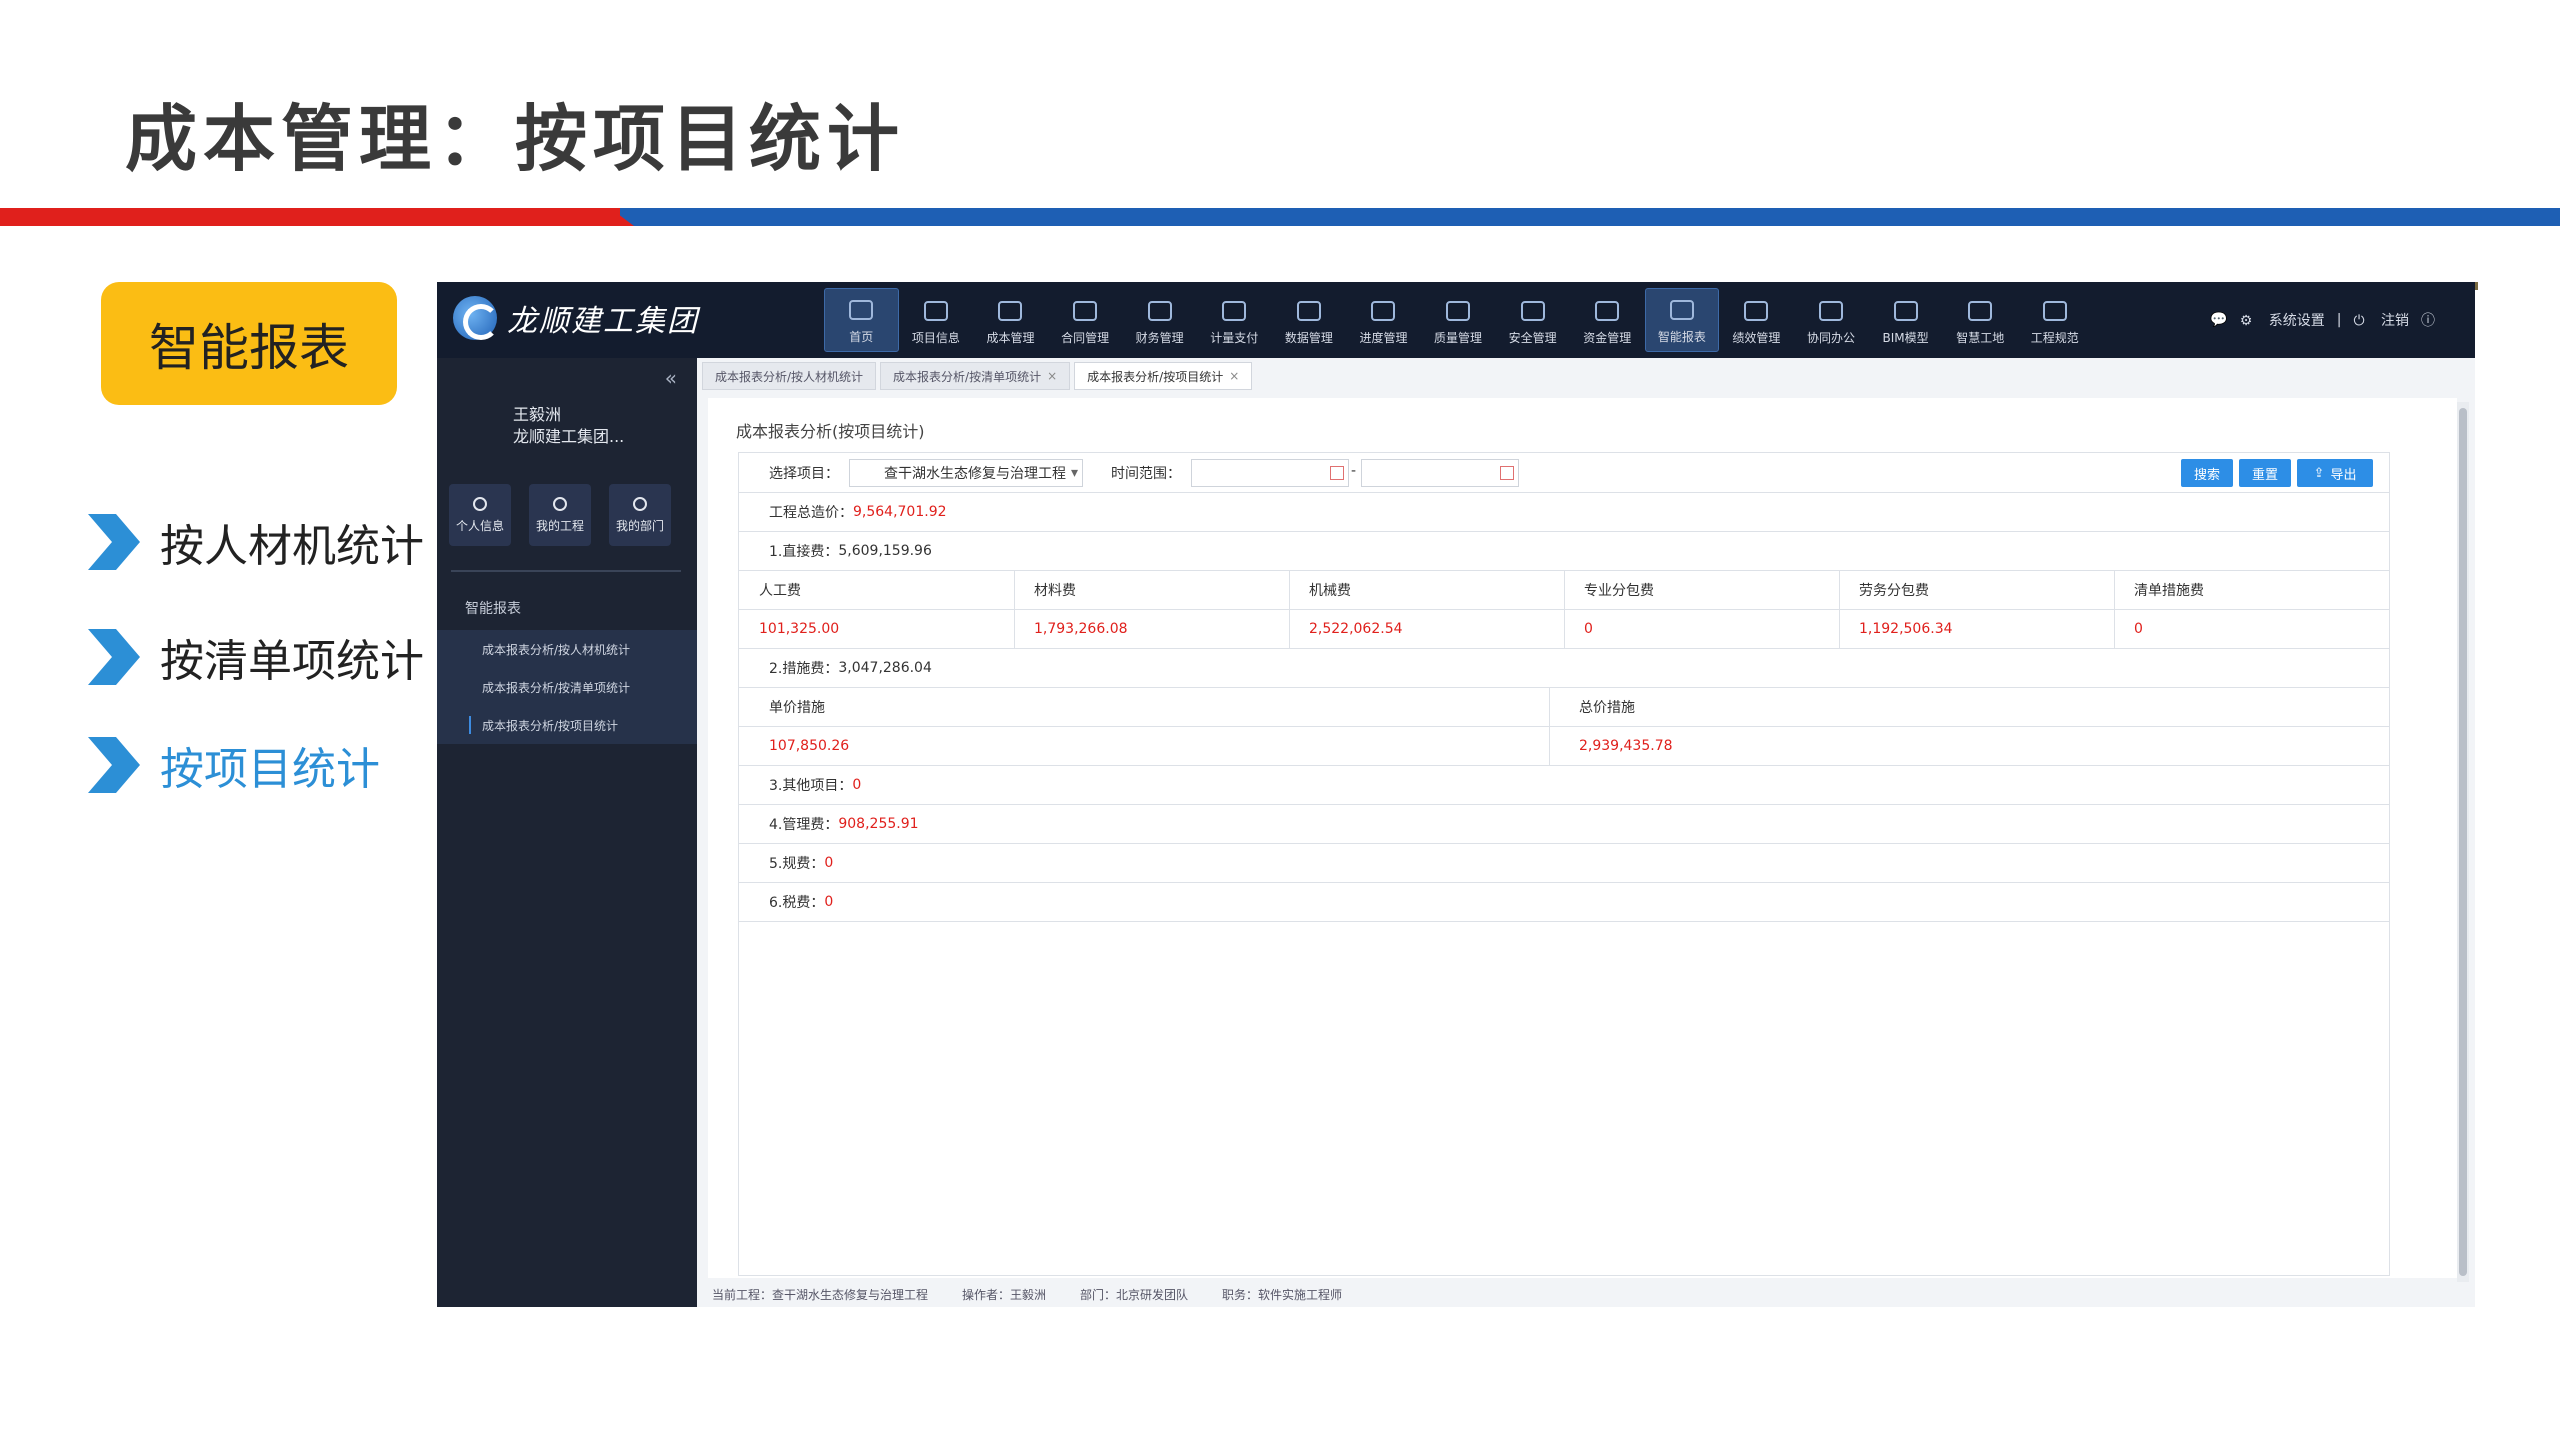  I want to click on nav-item-label: 资金管理, so click(1607, 338).